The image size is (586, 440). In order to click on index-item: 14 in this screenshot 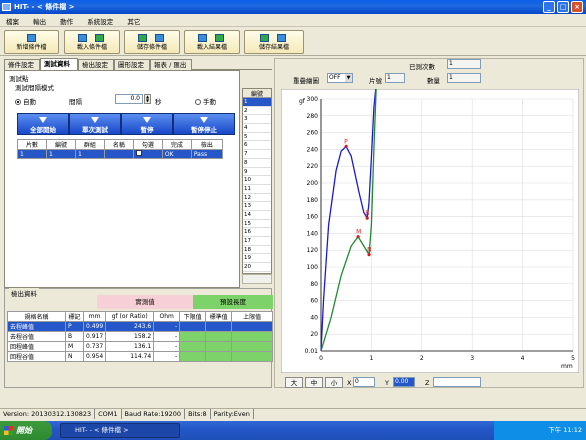, I will do `click(257, 215)`.